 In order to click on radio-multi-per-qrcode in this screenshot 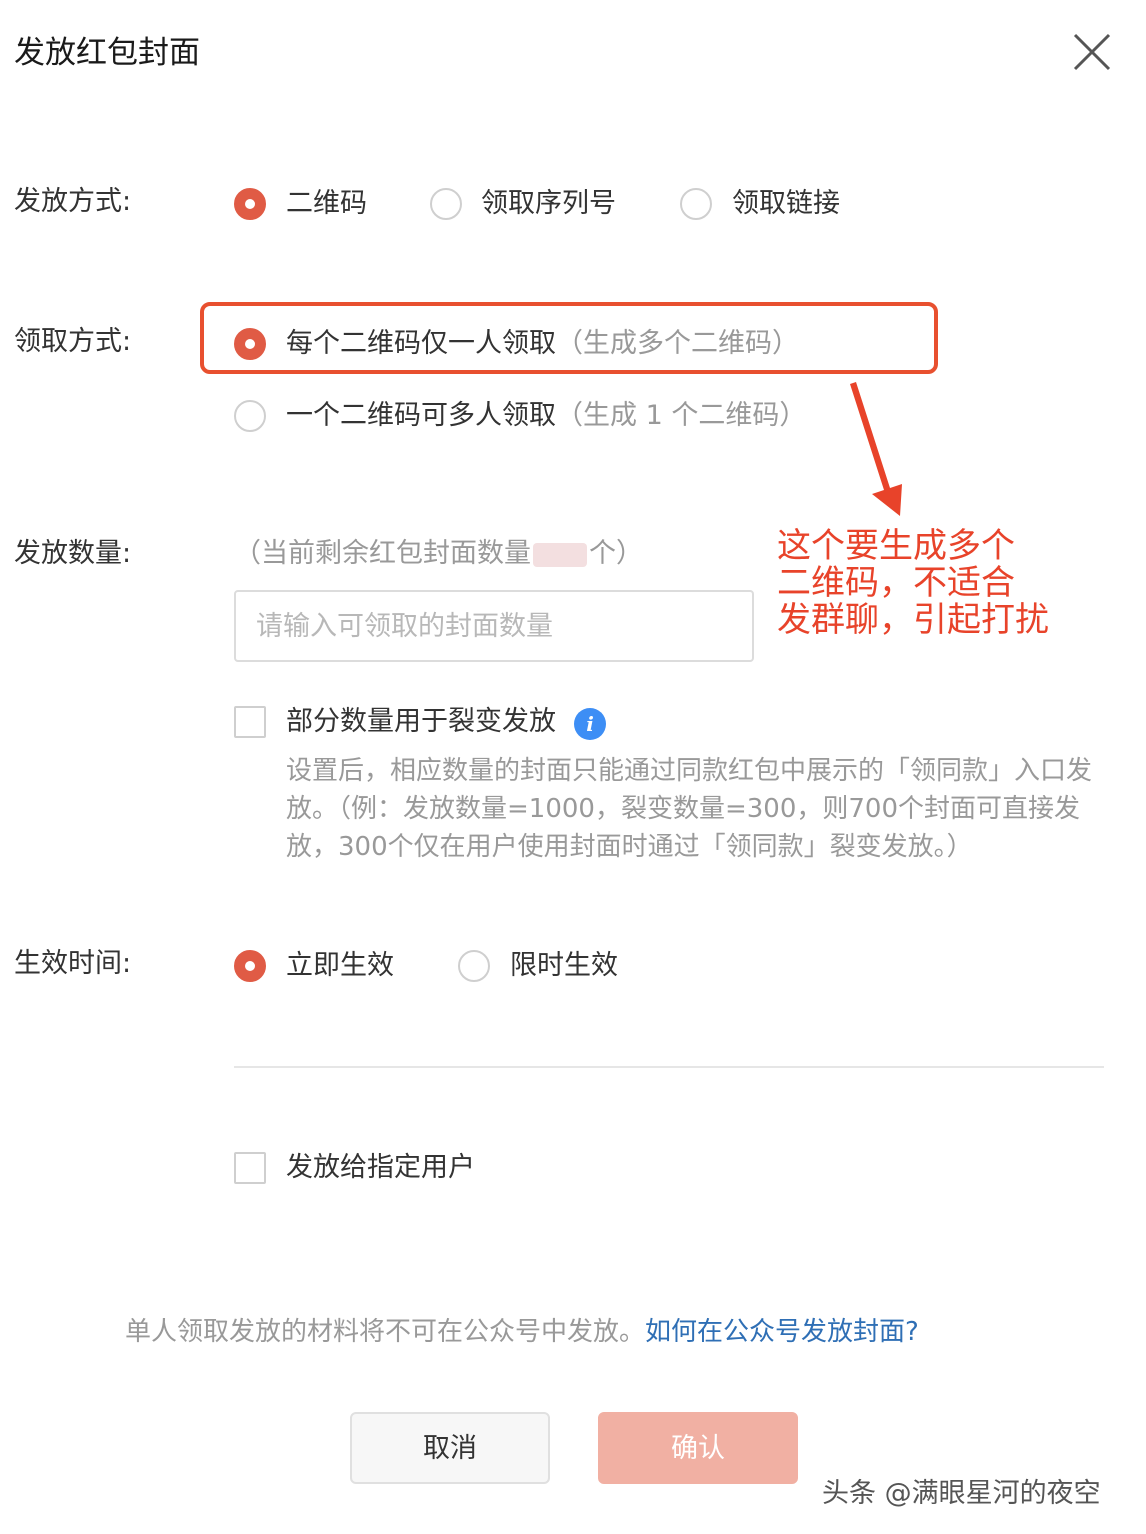, I will do `click(250, 416)`.